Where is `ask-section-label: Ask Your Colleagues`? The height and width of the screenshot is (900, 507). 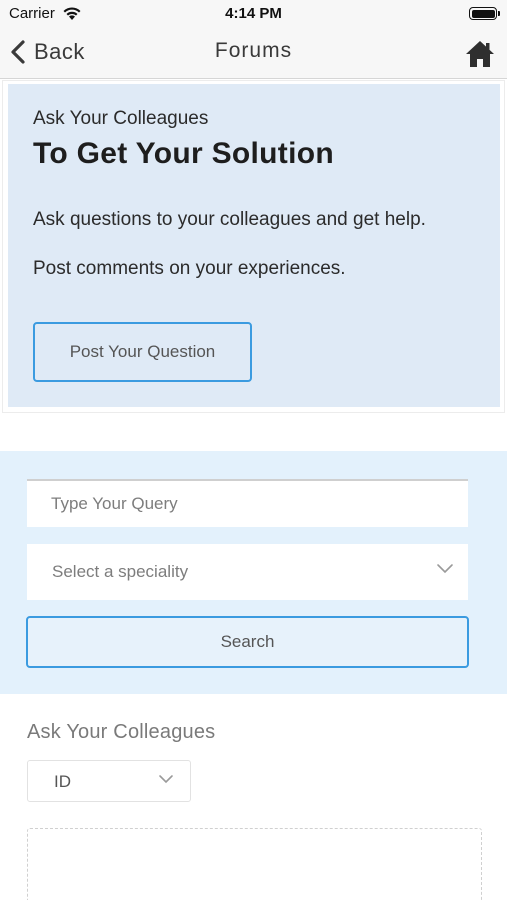 ask-section-label: Ask Your Colleagues is located at coordinates (121, 732).